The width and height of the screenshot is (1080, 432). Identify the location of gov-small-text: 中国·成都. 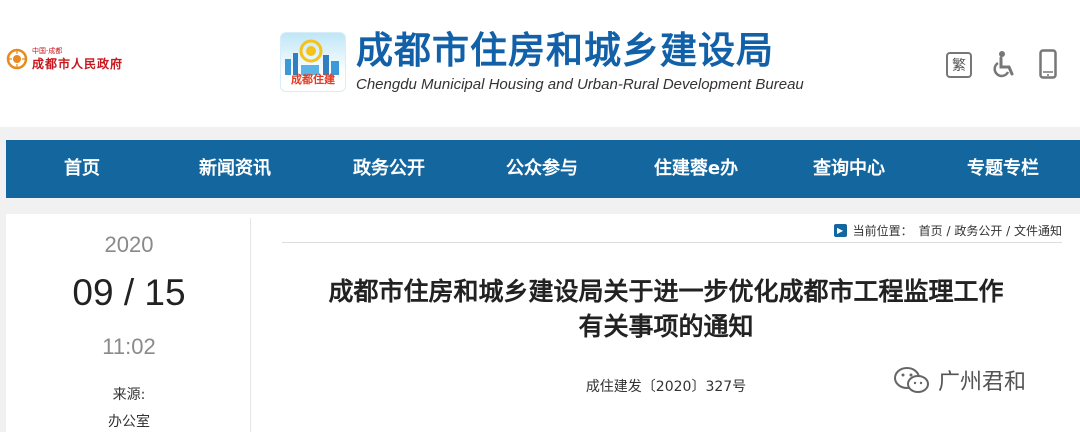
(47, 51).